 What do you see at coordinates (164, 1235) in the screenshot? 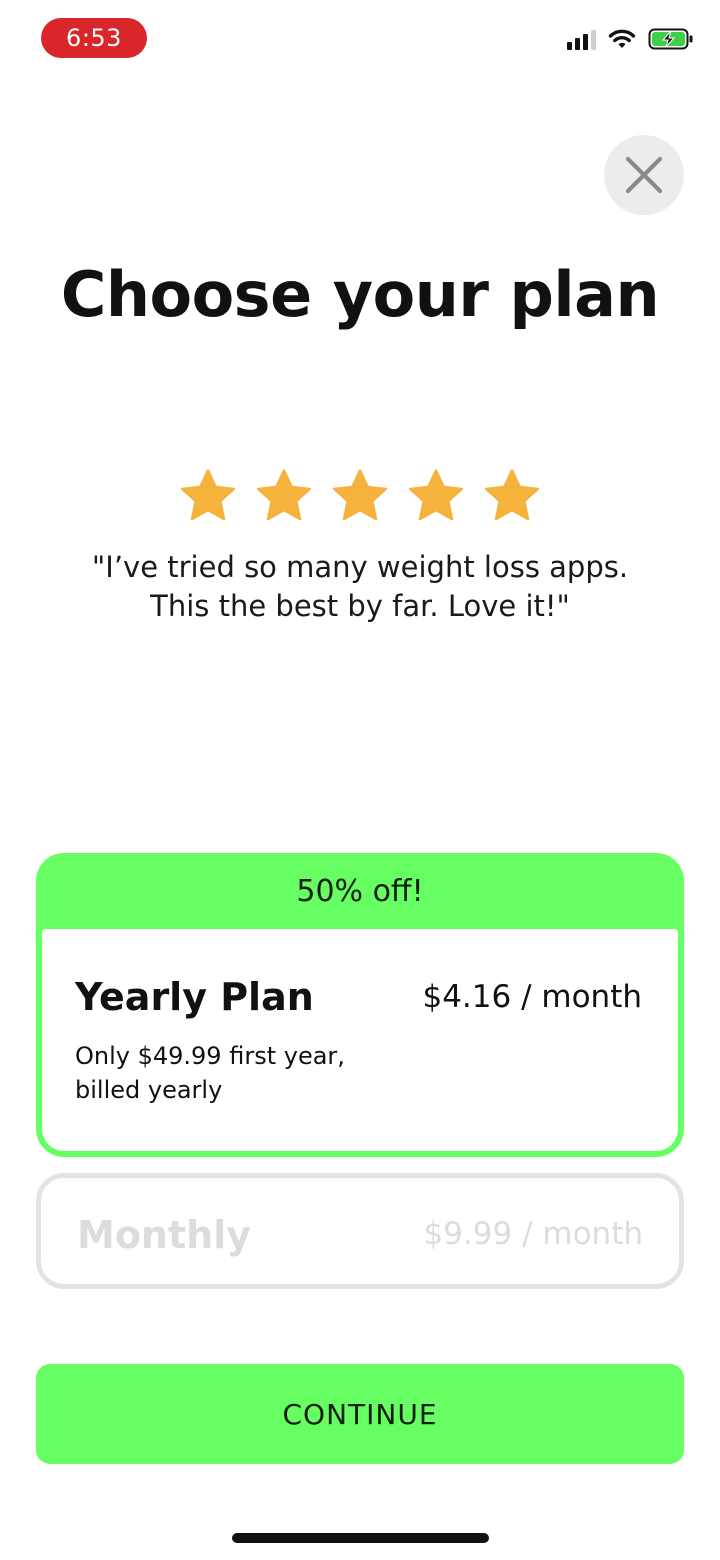
I see `plan-name: Monthly` at bounding box center [164, 1235].